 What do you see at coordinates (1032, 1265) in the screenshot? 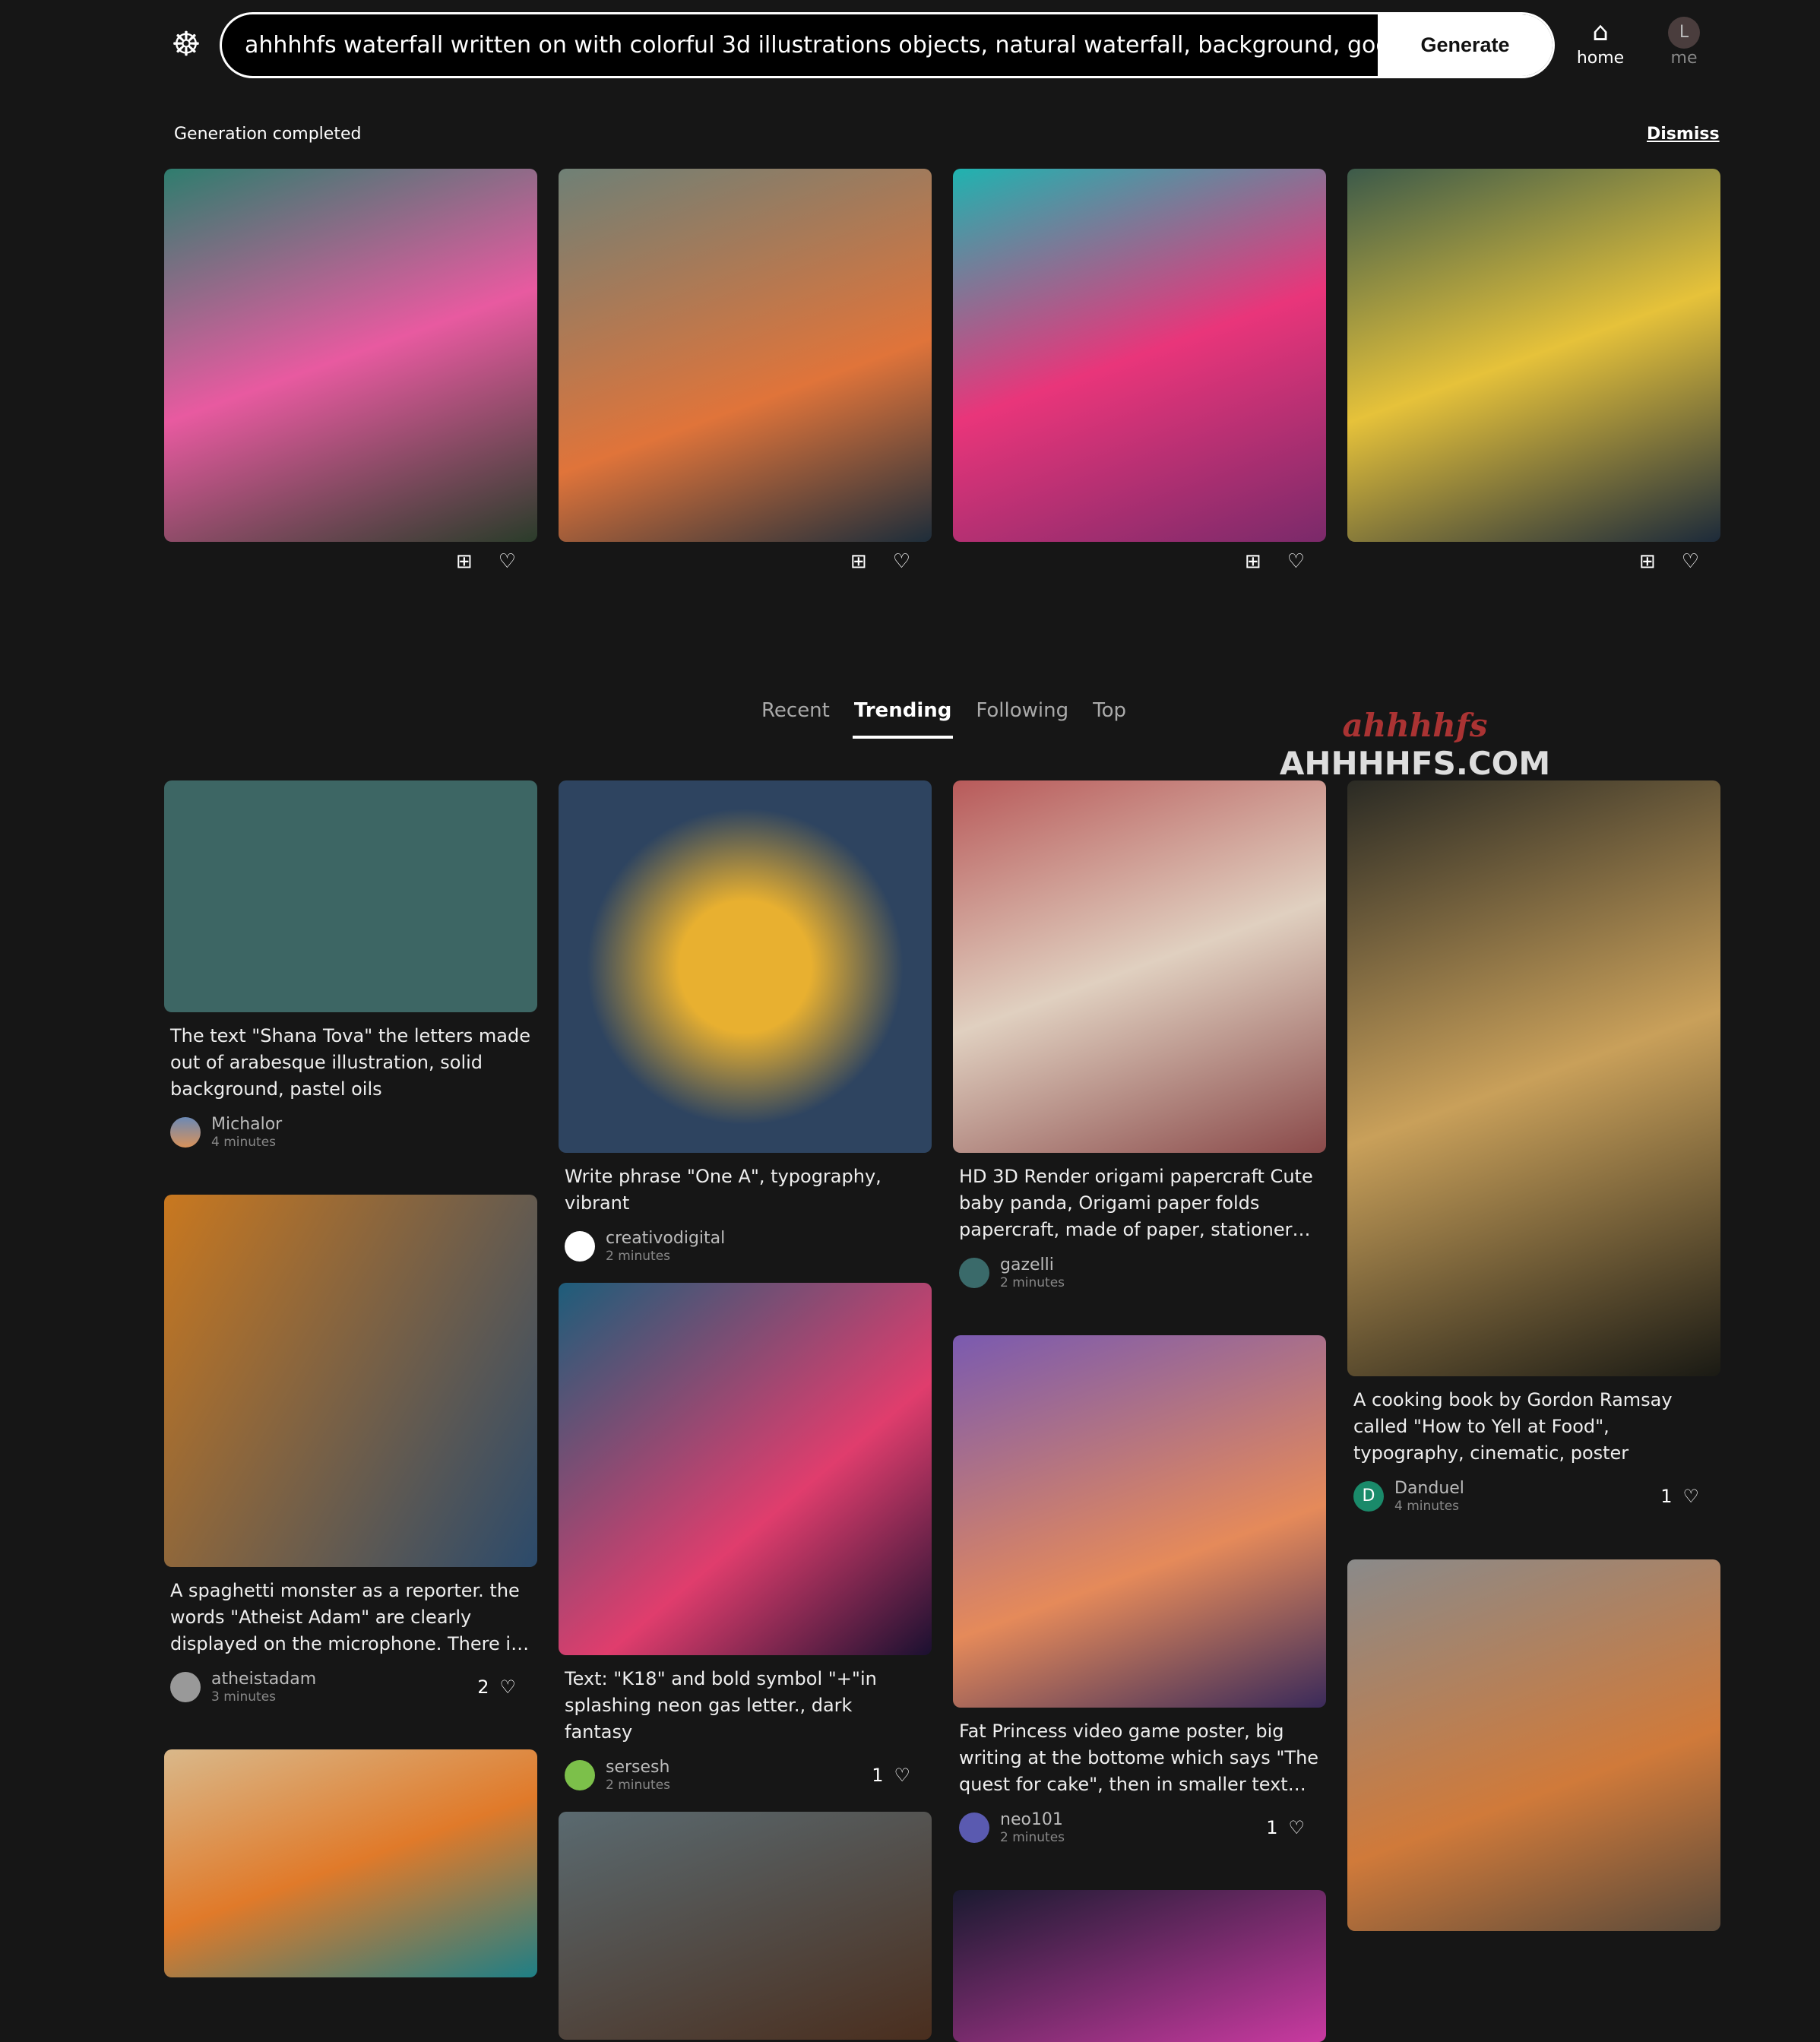
I see `author-name: gazelli` at bounding box center [1032, 1265].